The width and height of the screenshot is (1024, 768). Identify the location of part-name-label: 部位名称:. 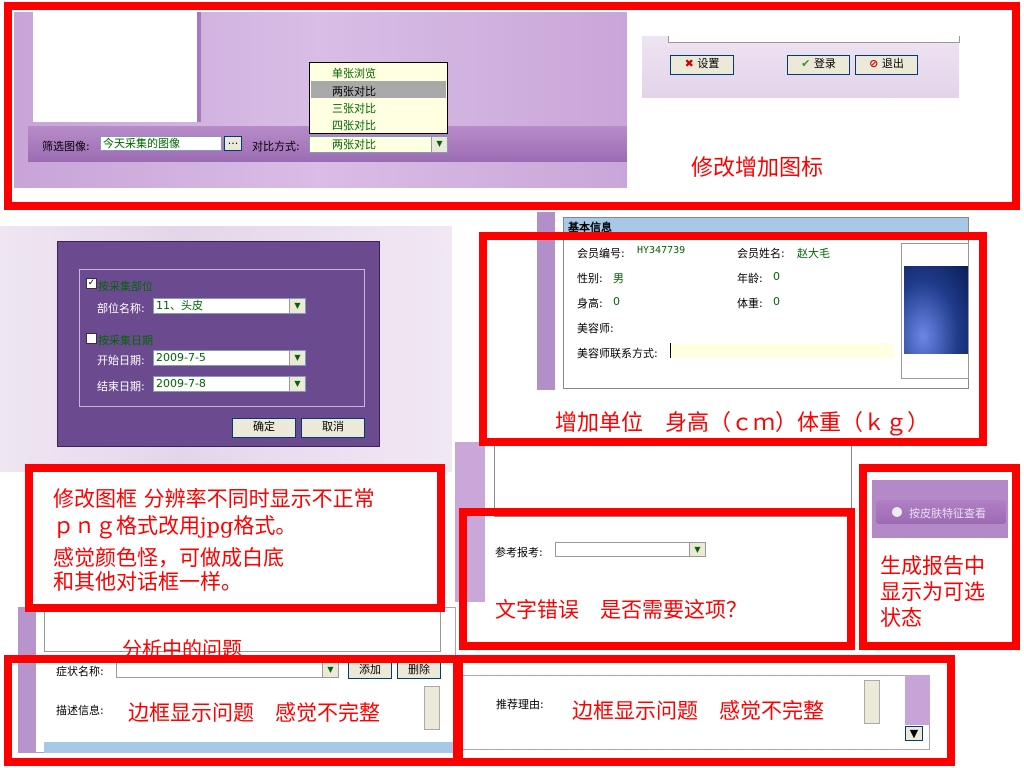
(121, 308).